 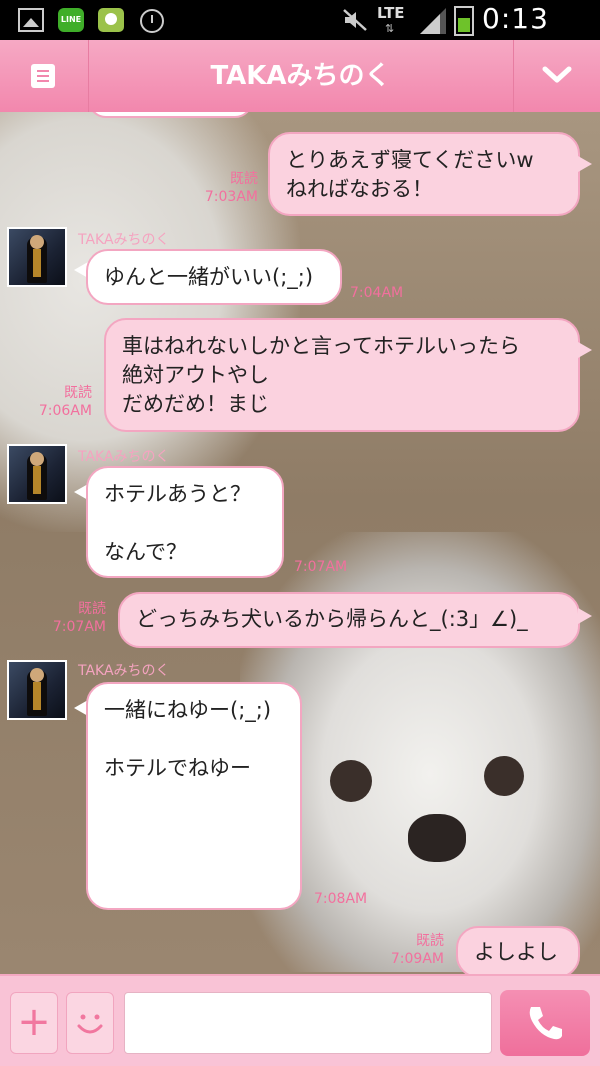 I want to click on network-type: LTE, so click(x=391, y=13).